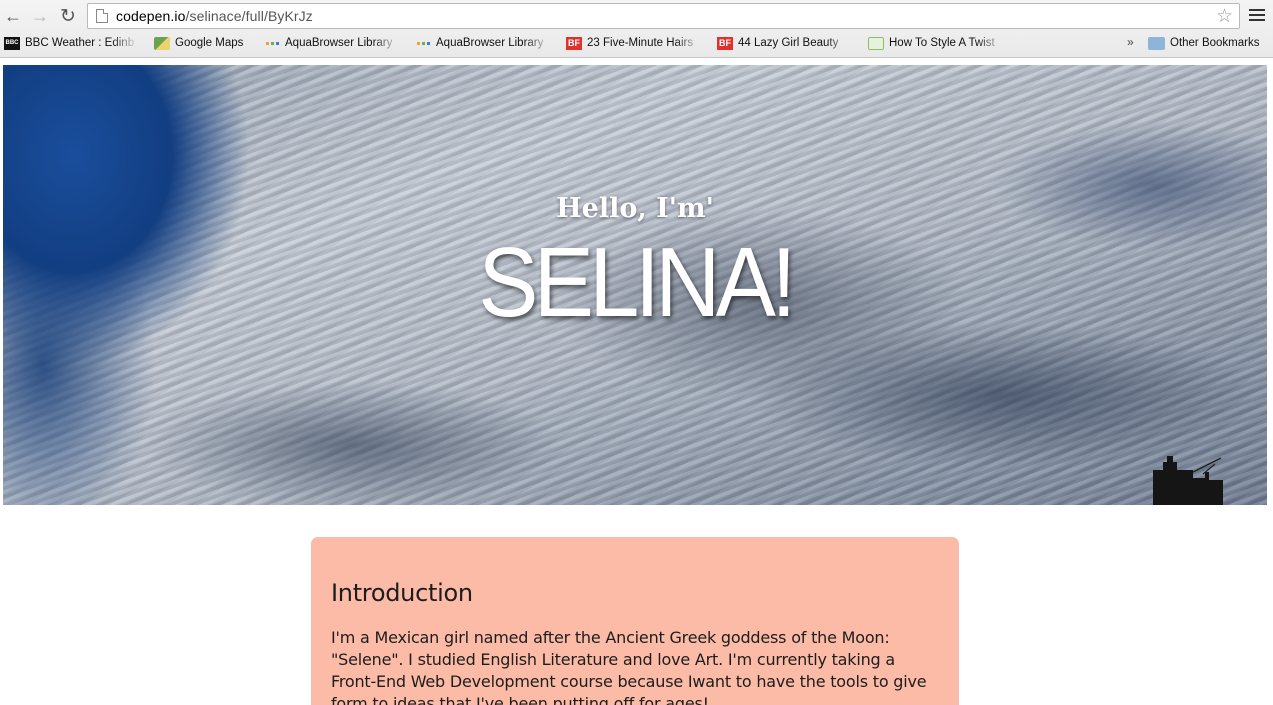 Image resolution: width=1273 pixels, height=705 pixels. Describe the element at coordinates (249, 16) in the screenshot. I see `url-path: /selinace/full/ByKrJz` at that location.